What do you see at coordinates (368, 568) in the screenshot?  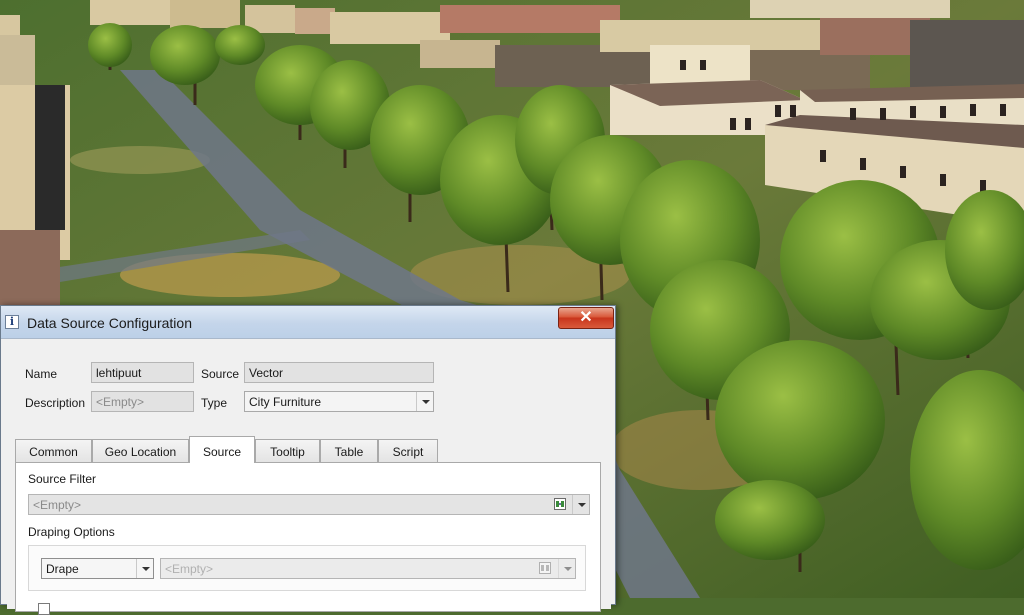 I see `draping-target-field: <Empty>` at bounding box center [368, 568].